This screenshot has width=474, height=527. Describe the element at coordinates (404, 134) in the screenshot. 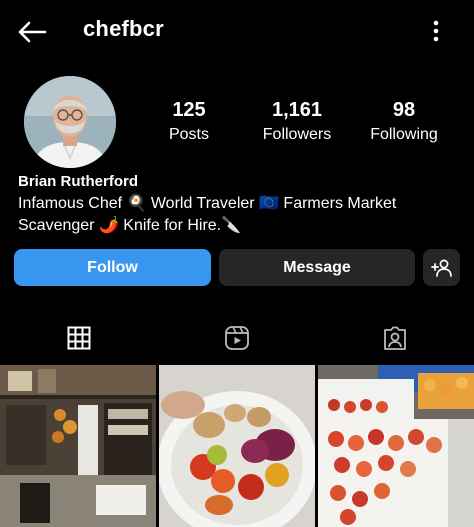

I see `following-label: Following` at that location.